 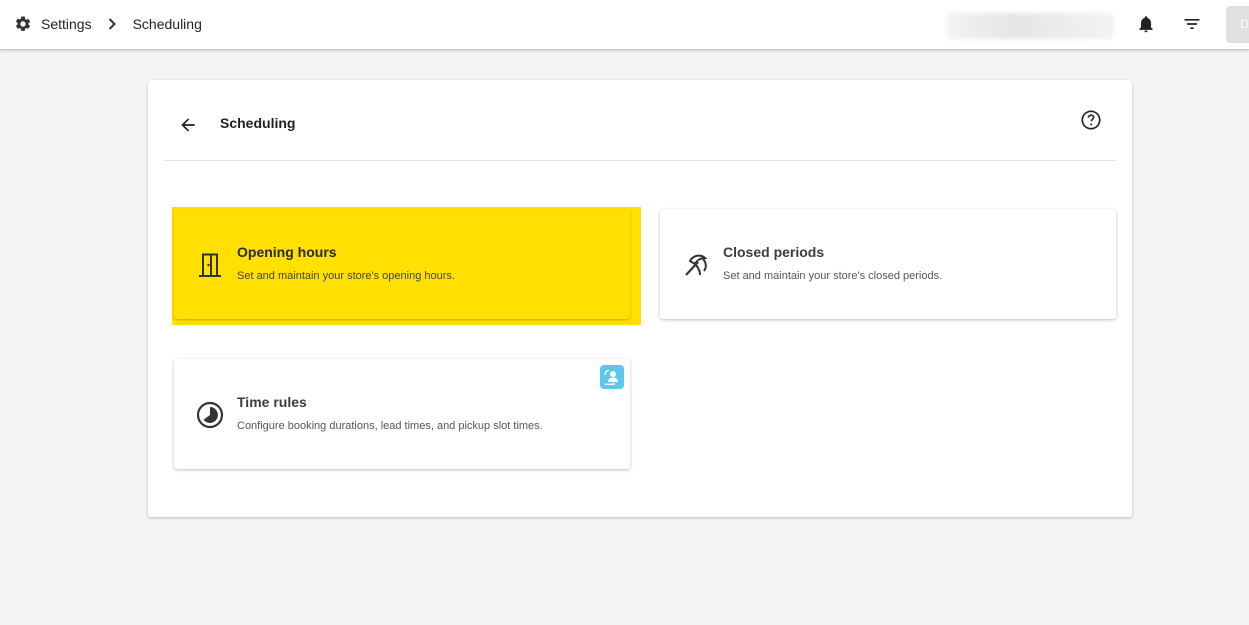 What do you see at coordinates (258, 123) in the screenshot?
I see `page-title: Scheduling` at bounding box center [258, 123].